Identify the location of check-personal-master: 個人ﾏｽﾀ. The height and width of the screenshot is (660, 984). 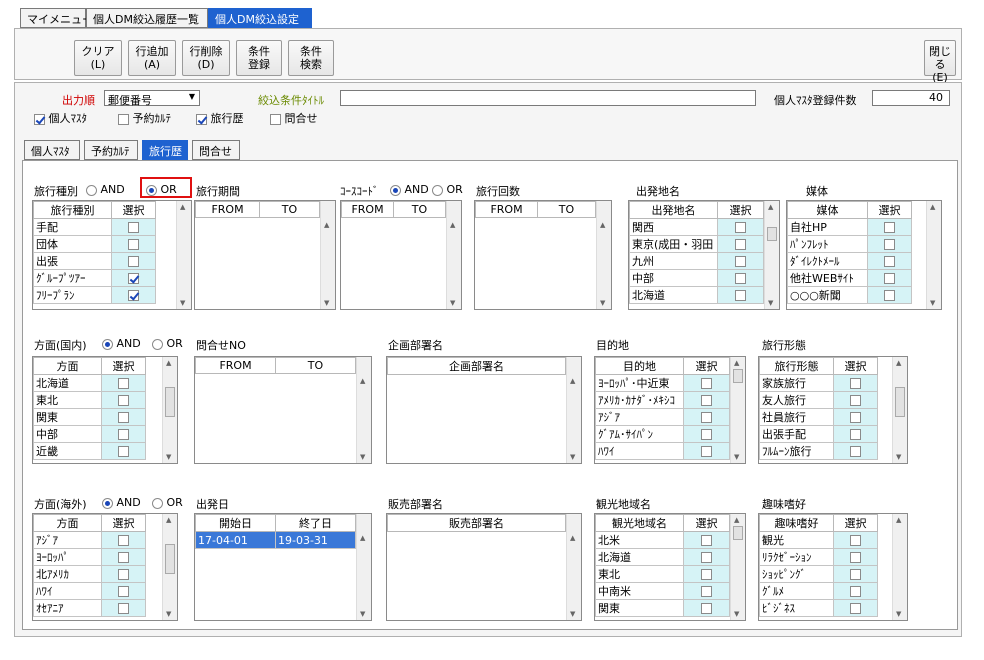
(60, 118).